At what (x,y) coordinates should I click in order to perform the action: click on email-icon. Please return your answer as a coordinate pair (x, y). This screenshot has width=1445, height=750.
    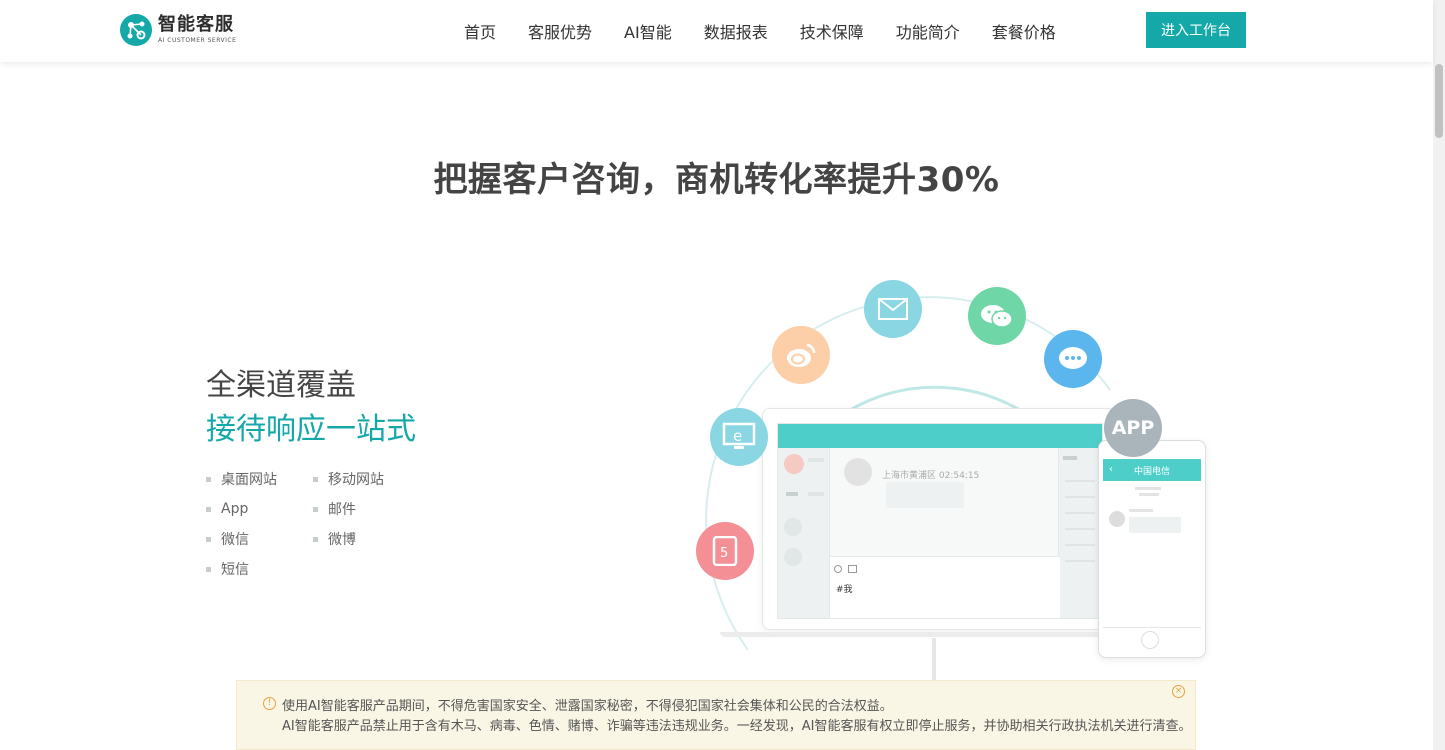
    Looking at the image, I should click on (893, 309).